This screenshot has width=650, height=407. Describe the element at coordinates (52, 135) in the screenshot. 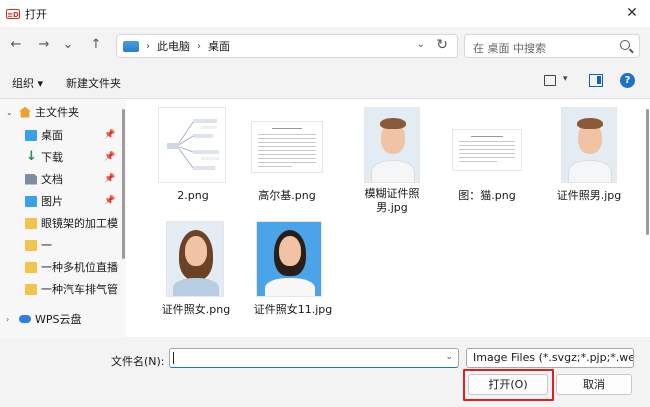

I see `sidebar-item-label: 桌面` at that location.